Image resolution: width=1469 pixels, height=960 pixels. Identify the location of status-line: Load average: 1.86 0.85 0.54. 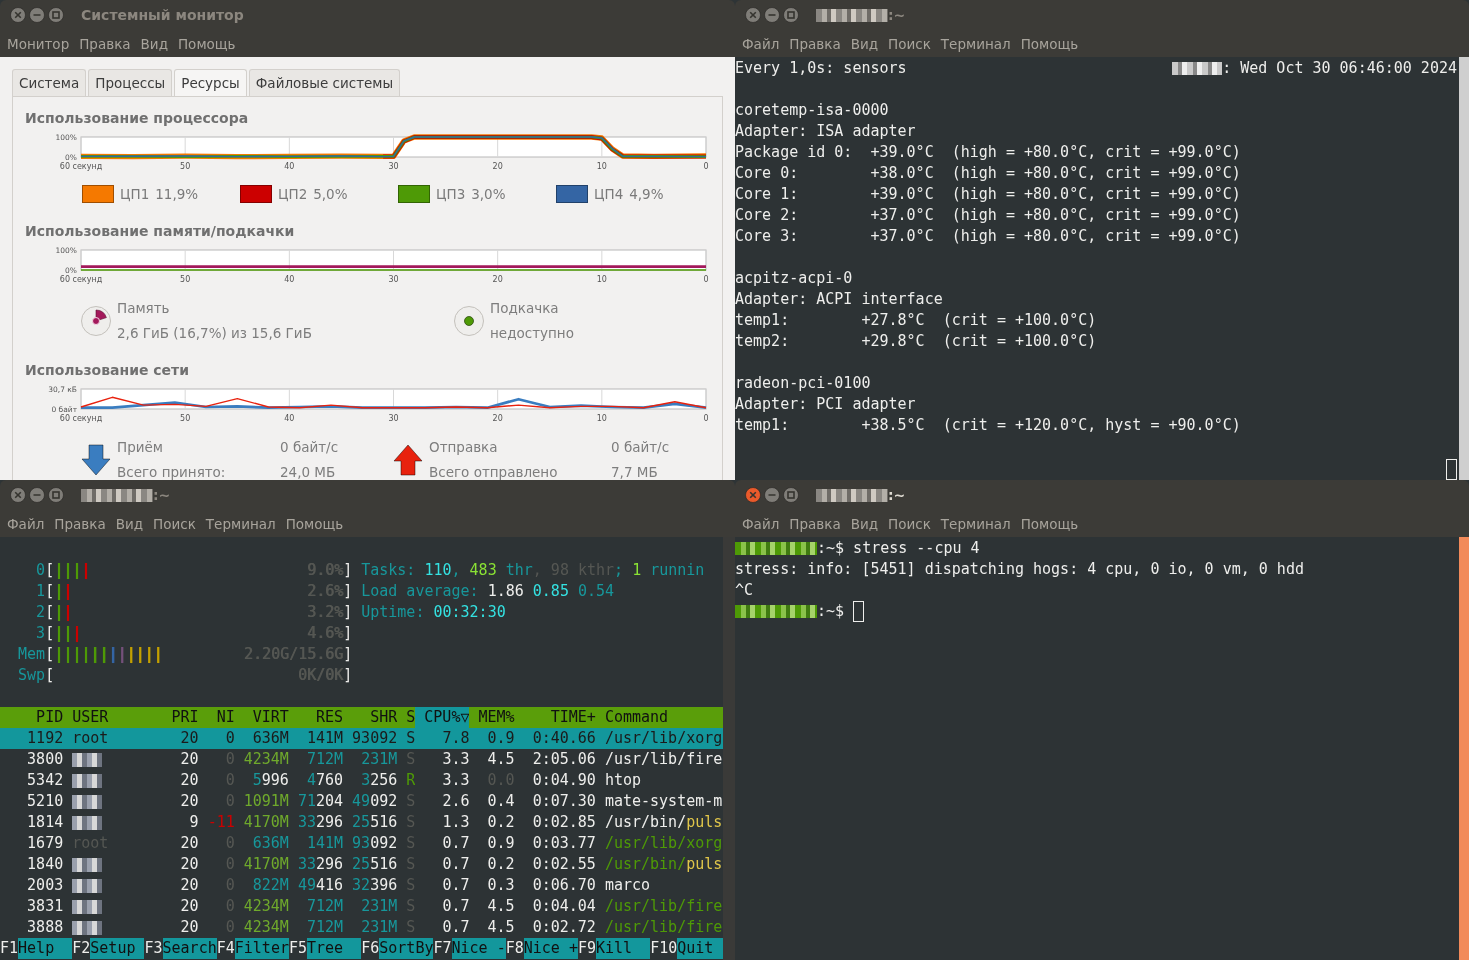
(488, 591).